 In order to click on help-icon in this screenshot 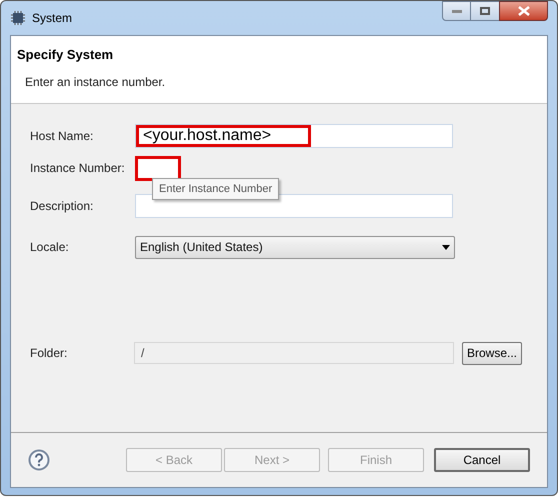, I will do `click(39, 460)`.